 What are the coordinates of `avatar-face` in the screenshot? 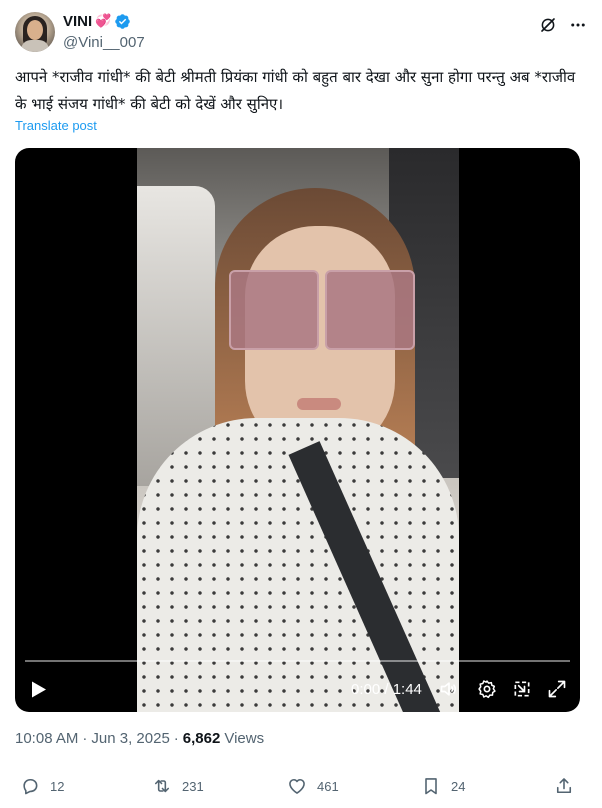 It's located at (35, 30).